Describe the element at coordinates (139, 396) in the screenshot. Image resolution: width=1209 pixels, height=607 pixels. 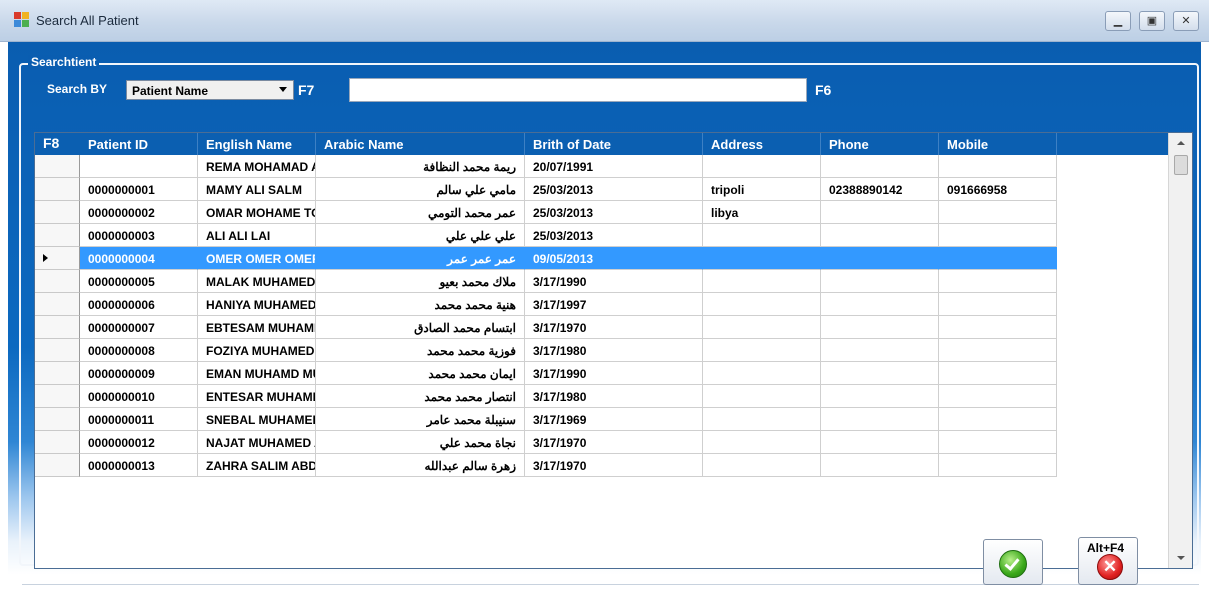
I see `col-patient-id-cell: 0000000010` at that location.